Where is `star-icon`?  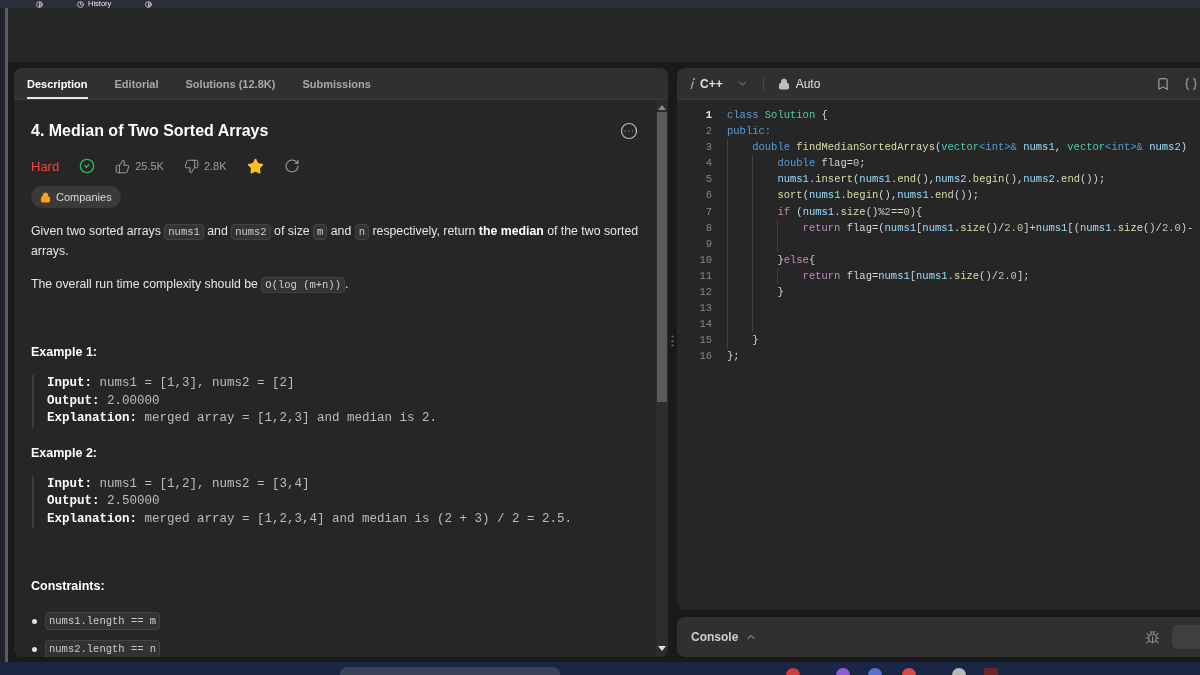
star-icon is located at coordinates (255, 166).